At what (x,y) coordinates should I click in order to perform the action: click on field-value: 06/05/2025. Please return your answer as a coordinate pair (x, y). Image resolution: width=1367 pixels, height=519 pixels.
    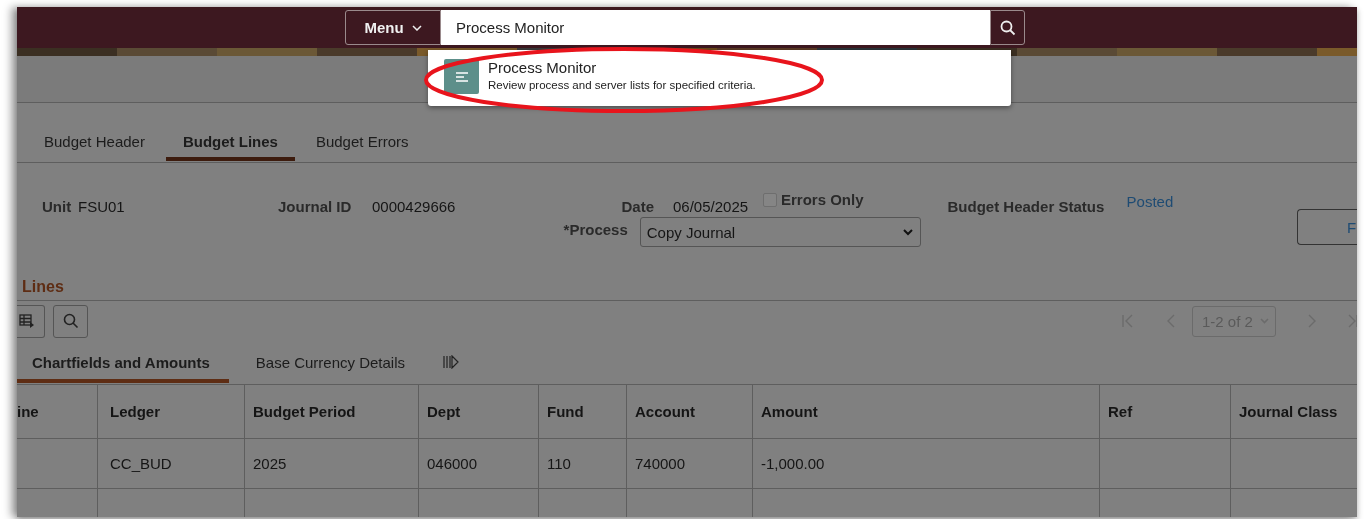
    Looking at the image, I should click on (711, 206).